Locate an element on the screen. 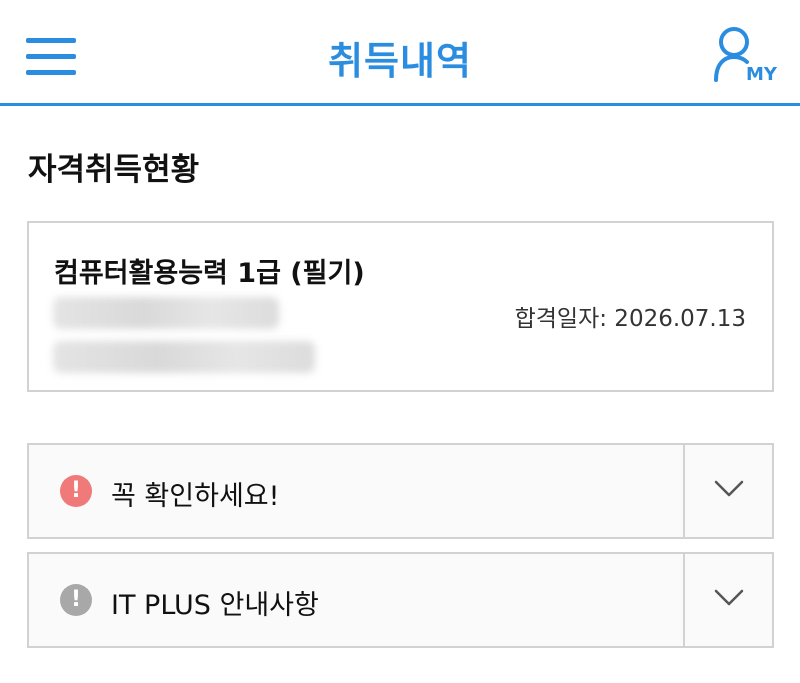 This screenshot has height=683, width=800. my-label: MY is located at coordinates (761, 74).